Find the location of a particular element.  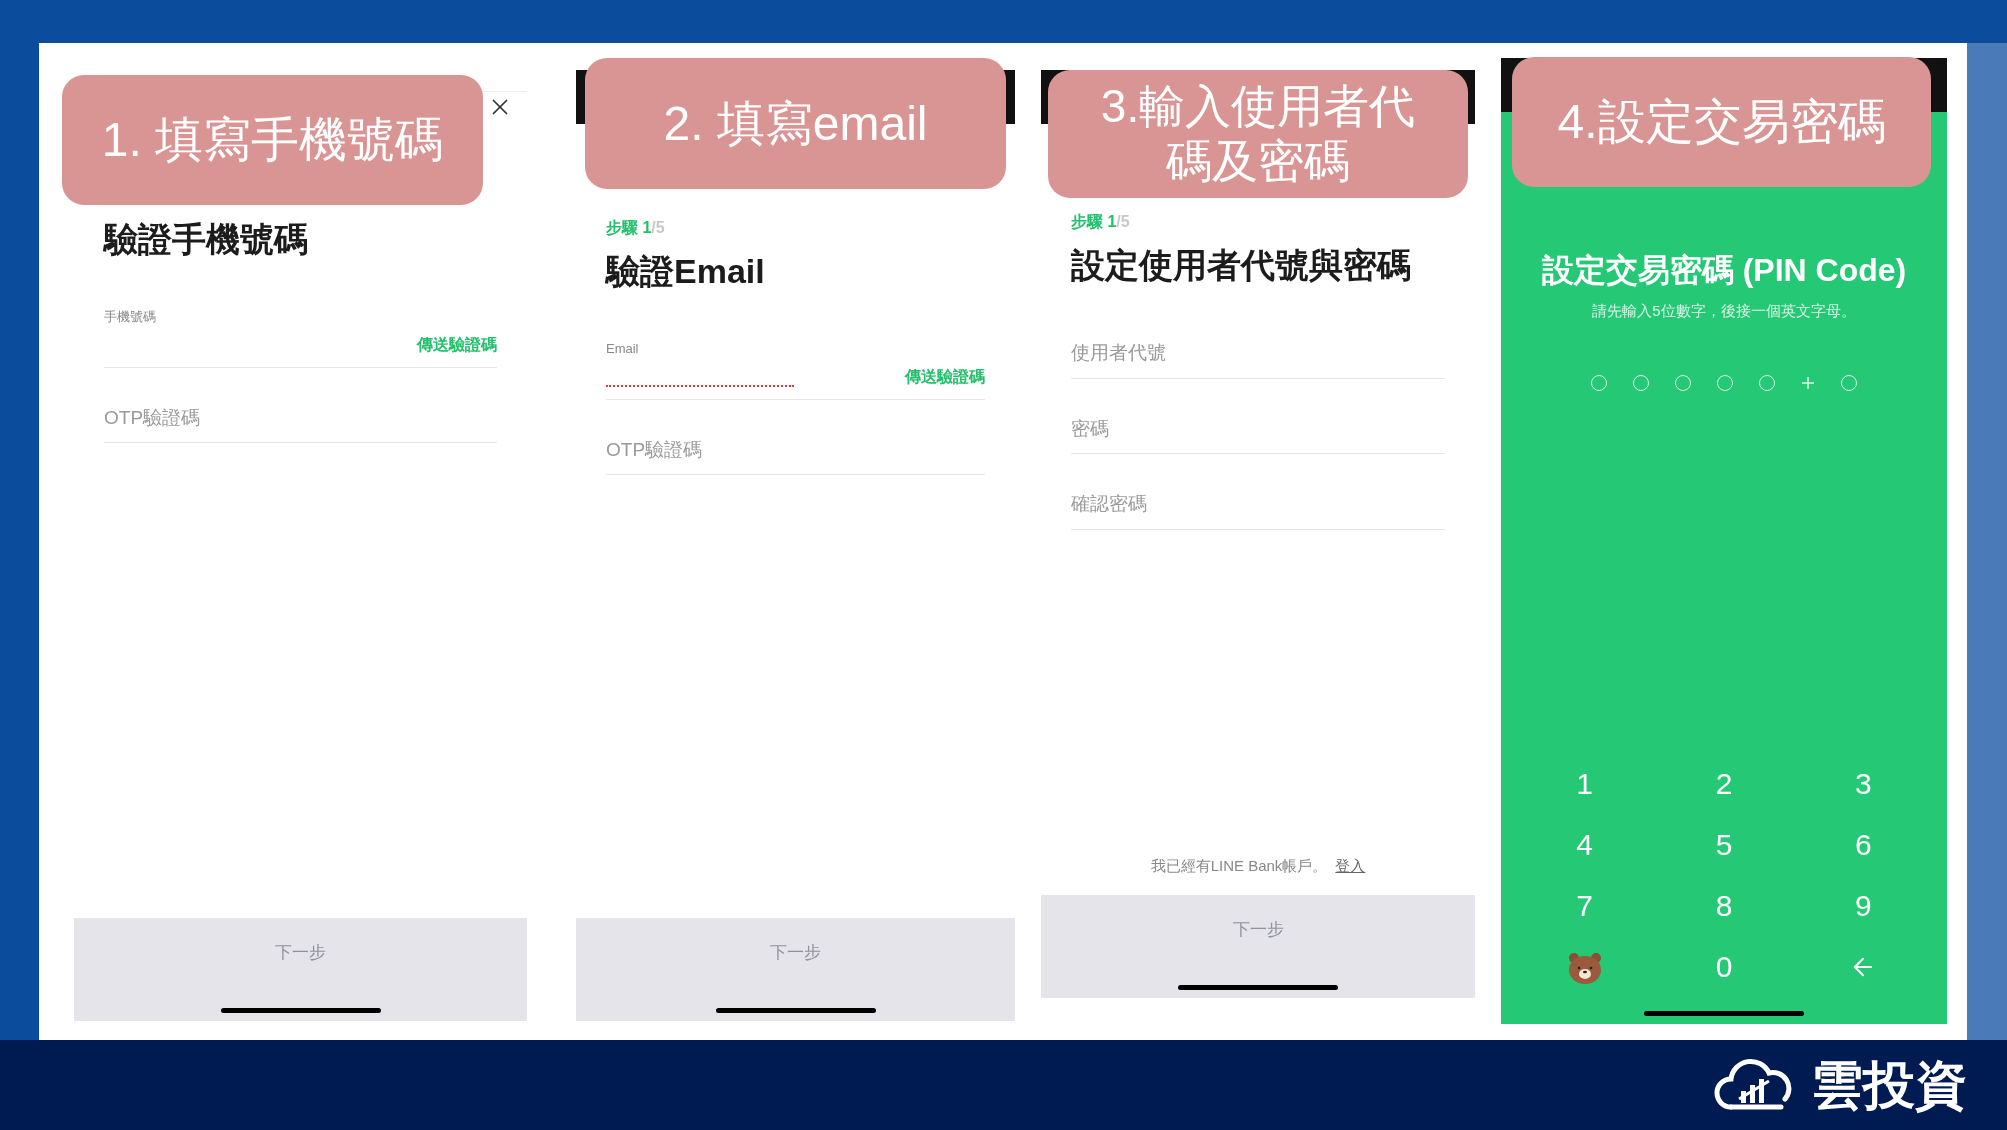

keypad-key: 1 is located at coordinates (1585, 783).